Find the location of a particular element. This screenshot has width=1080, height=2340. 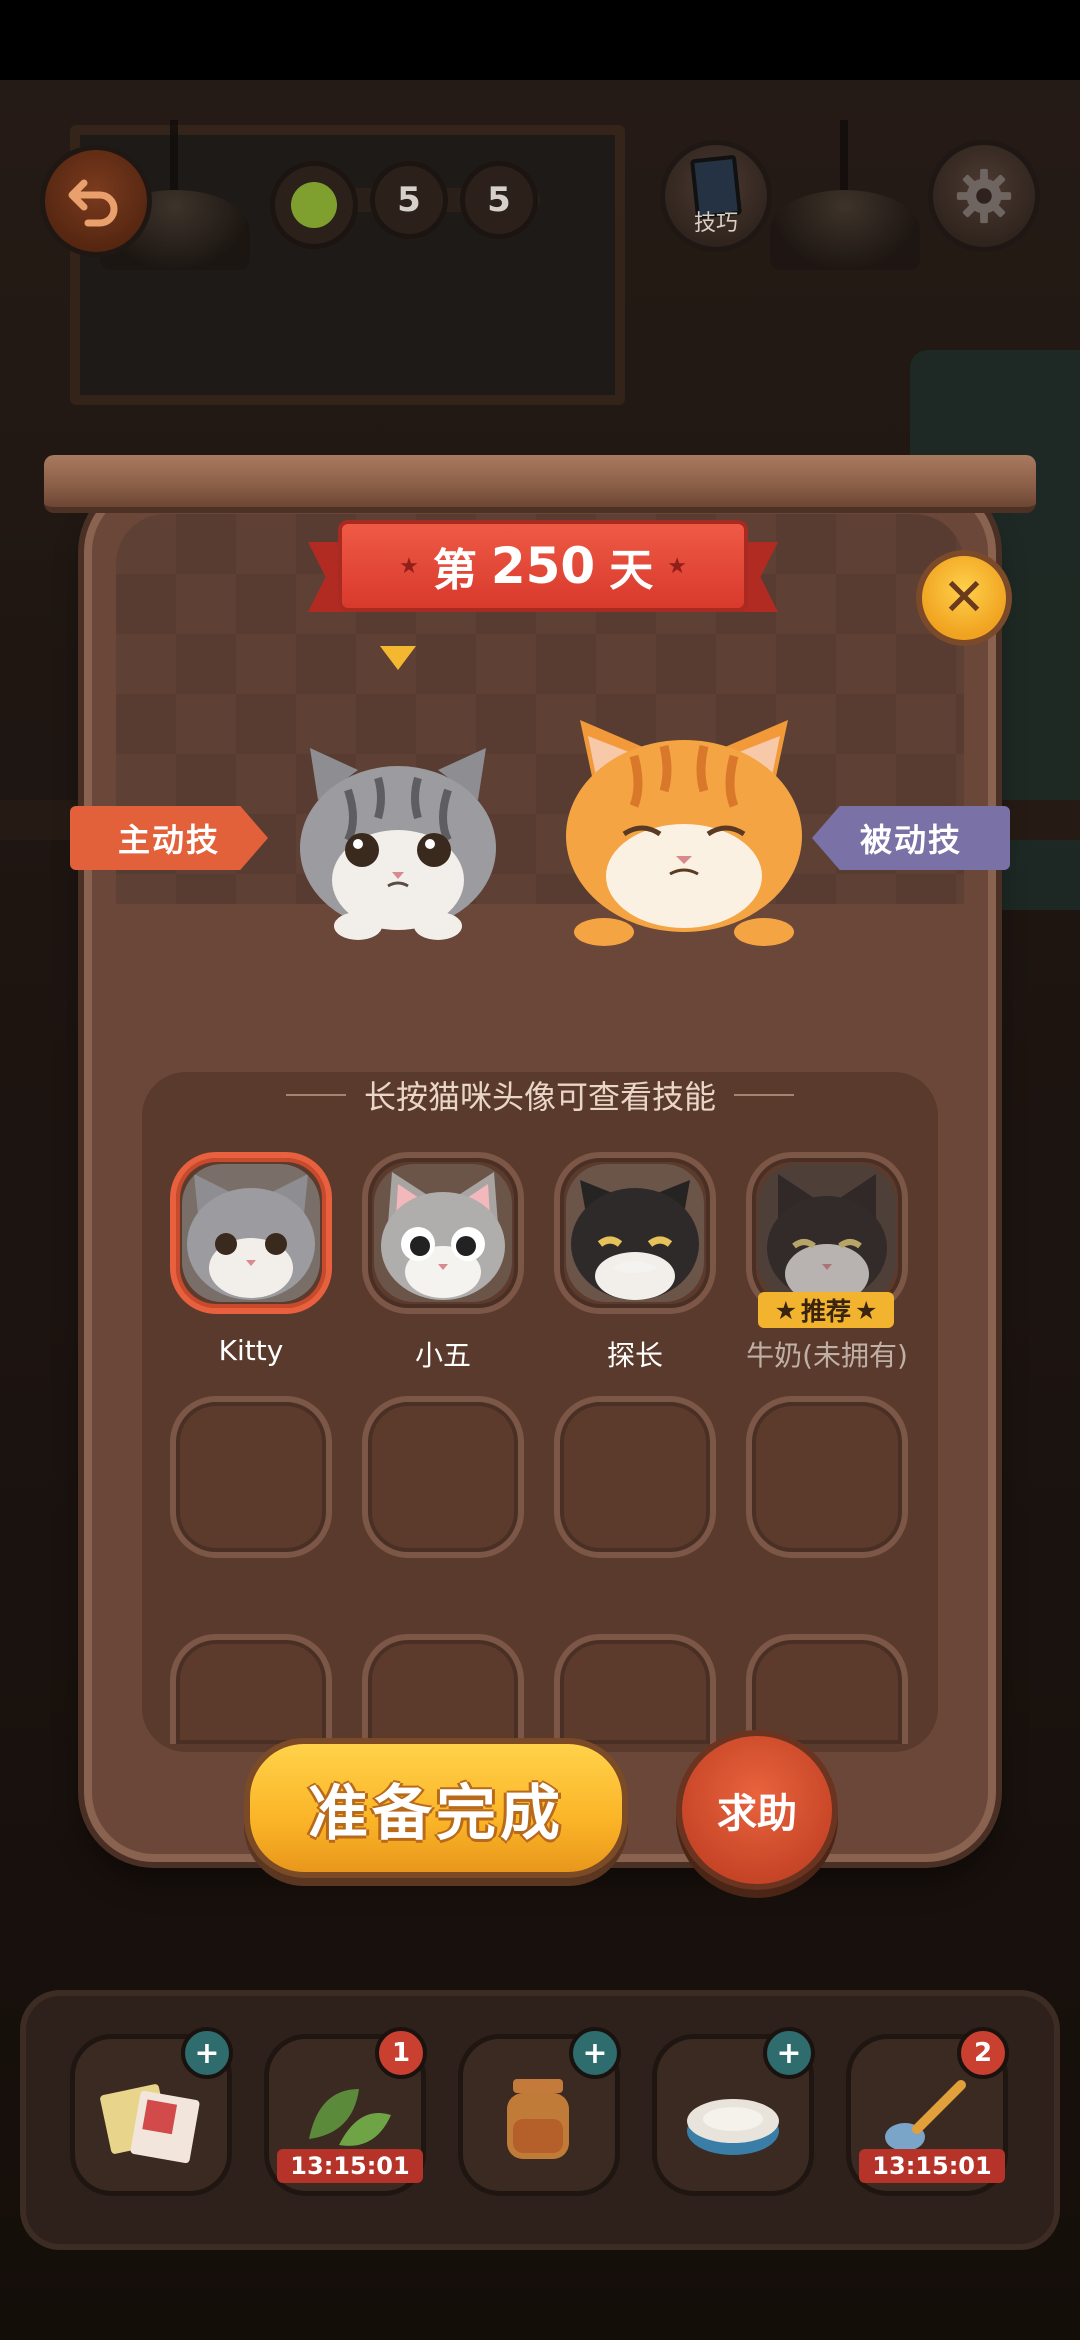

cat-name-label: 牛奶(未拥有) is located at coordinates (827, 1355).